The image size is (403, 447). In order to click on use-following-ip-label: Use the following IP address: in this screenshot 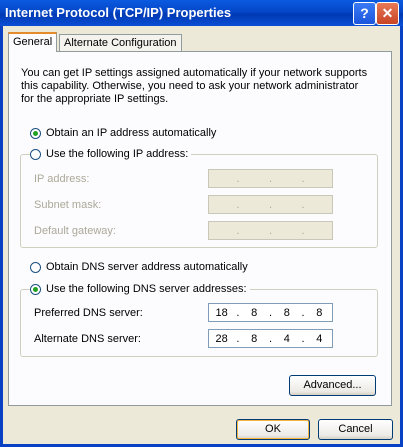, I will do `click(117, 154)`.